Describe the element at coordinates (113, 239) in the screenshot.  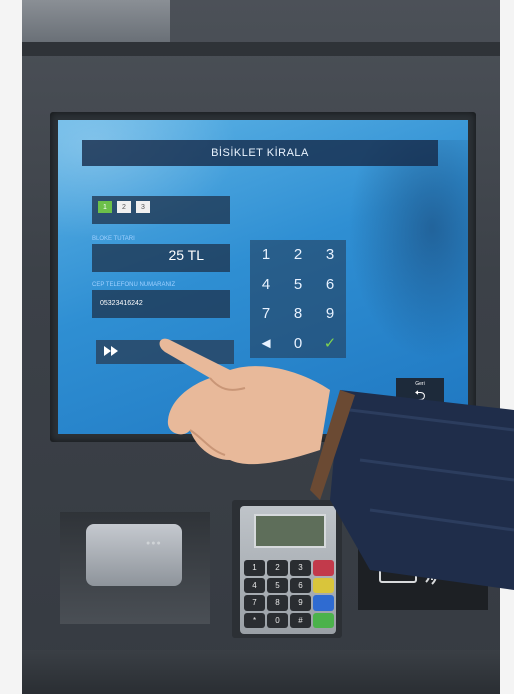
I see `deposit-label: BLOKE TUTARI` at that location.